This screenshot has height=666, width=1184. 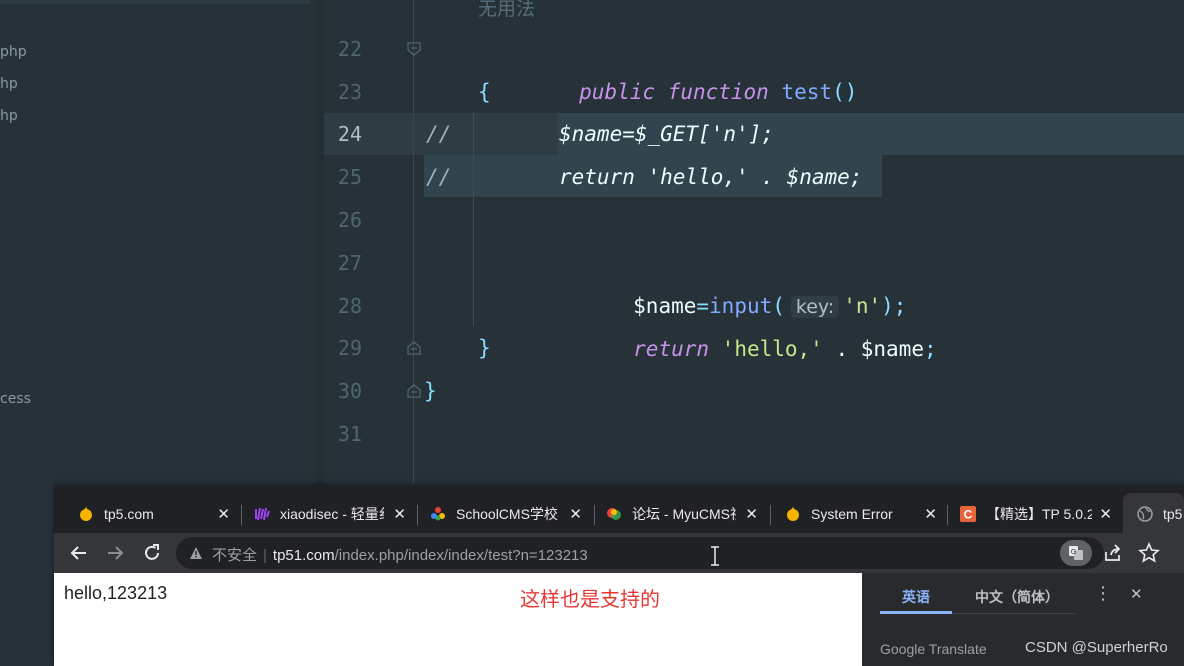 What do you see at coordinates (349, 348) in the screenshot?
I see `line-number: 29` at bounding box center [349, 348].